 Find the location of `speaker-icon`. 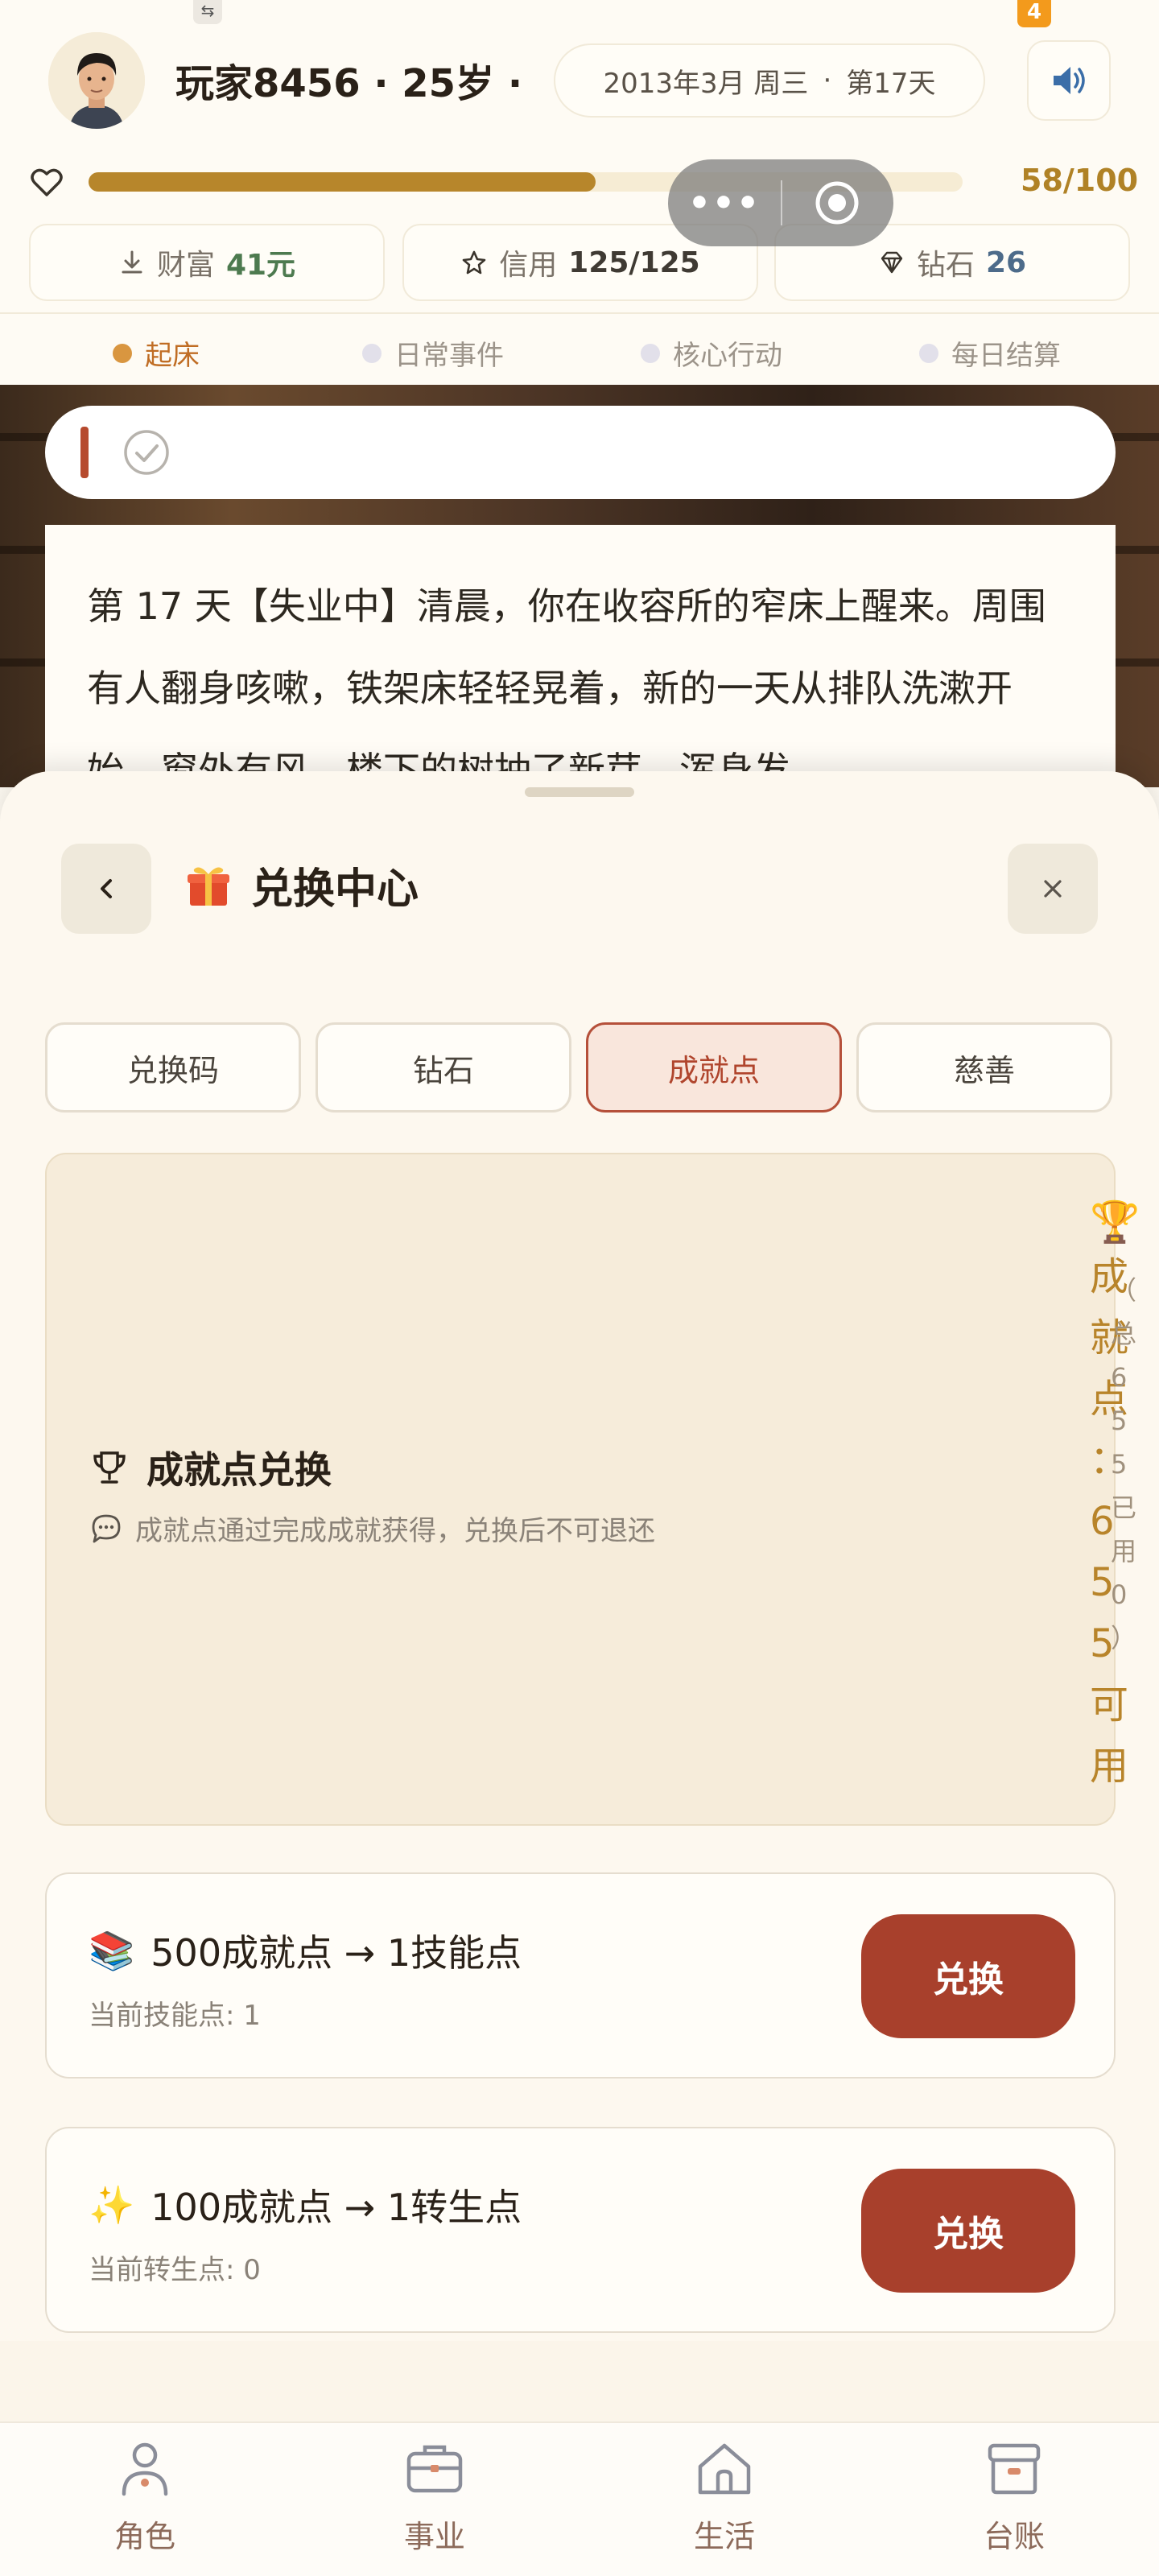

speaker-icon is located at coordinates (1069, 80).